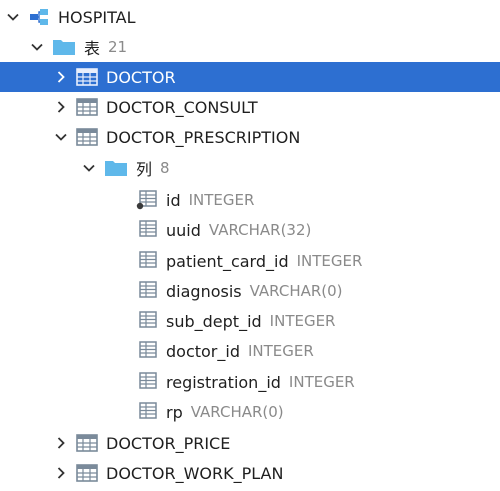 This screenshot has height=491, width=500. Describe the element at coordinates (203, 351) in the screenshot. I see `column-name: doctor_id` at that location.